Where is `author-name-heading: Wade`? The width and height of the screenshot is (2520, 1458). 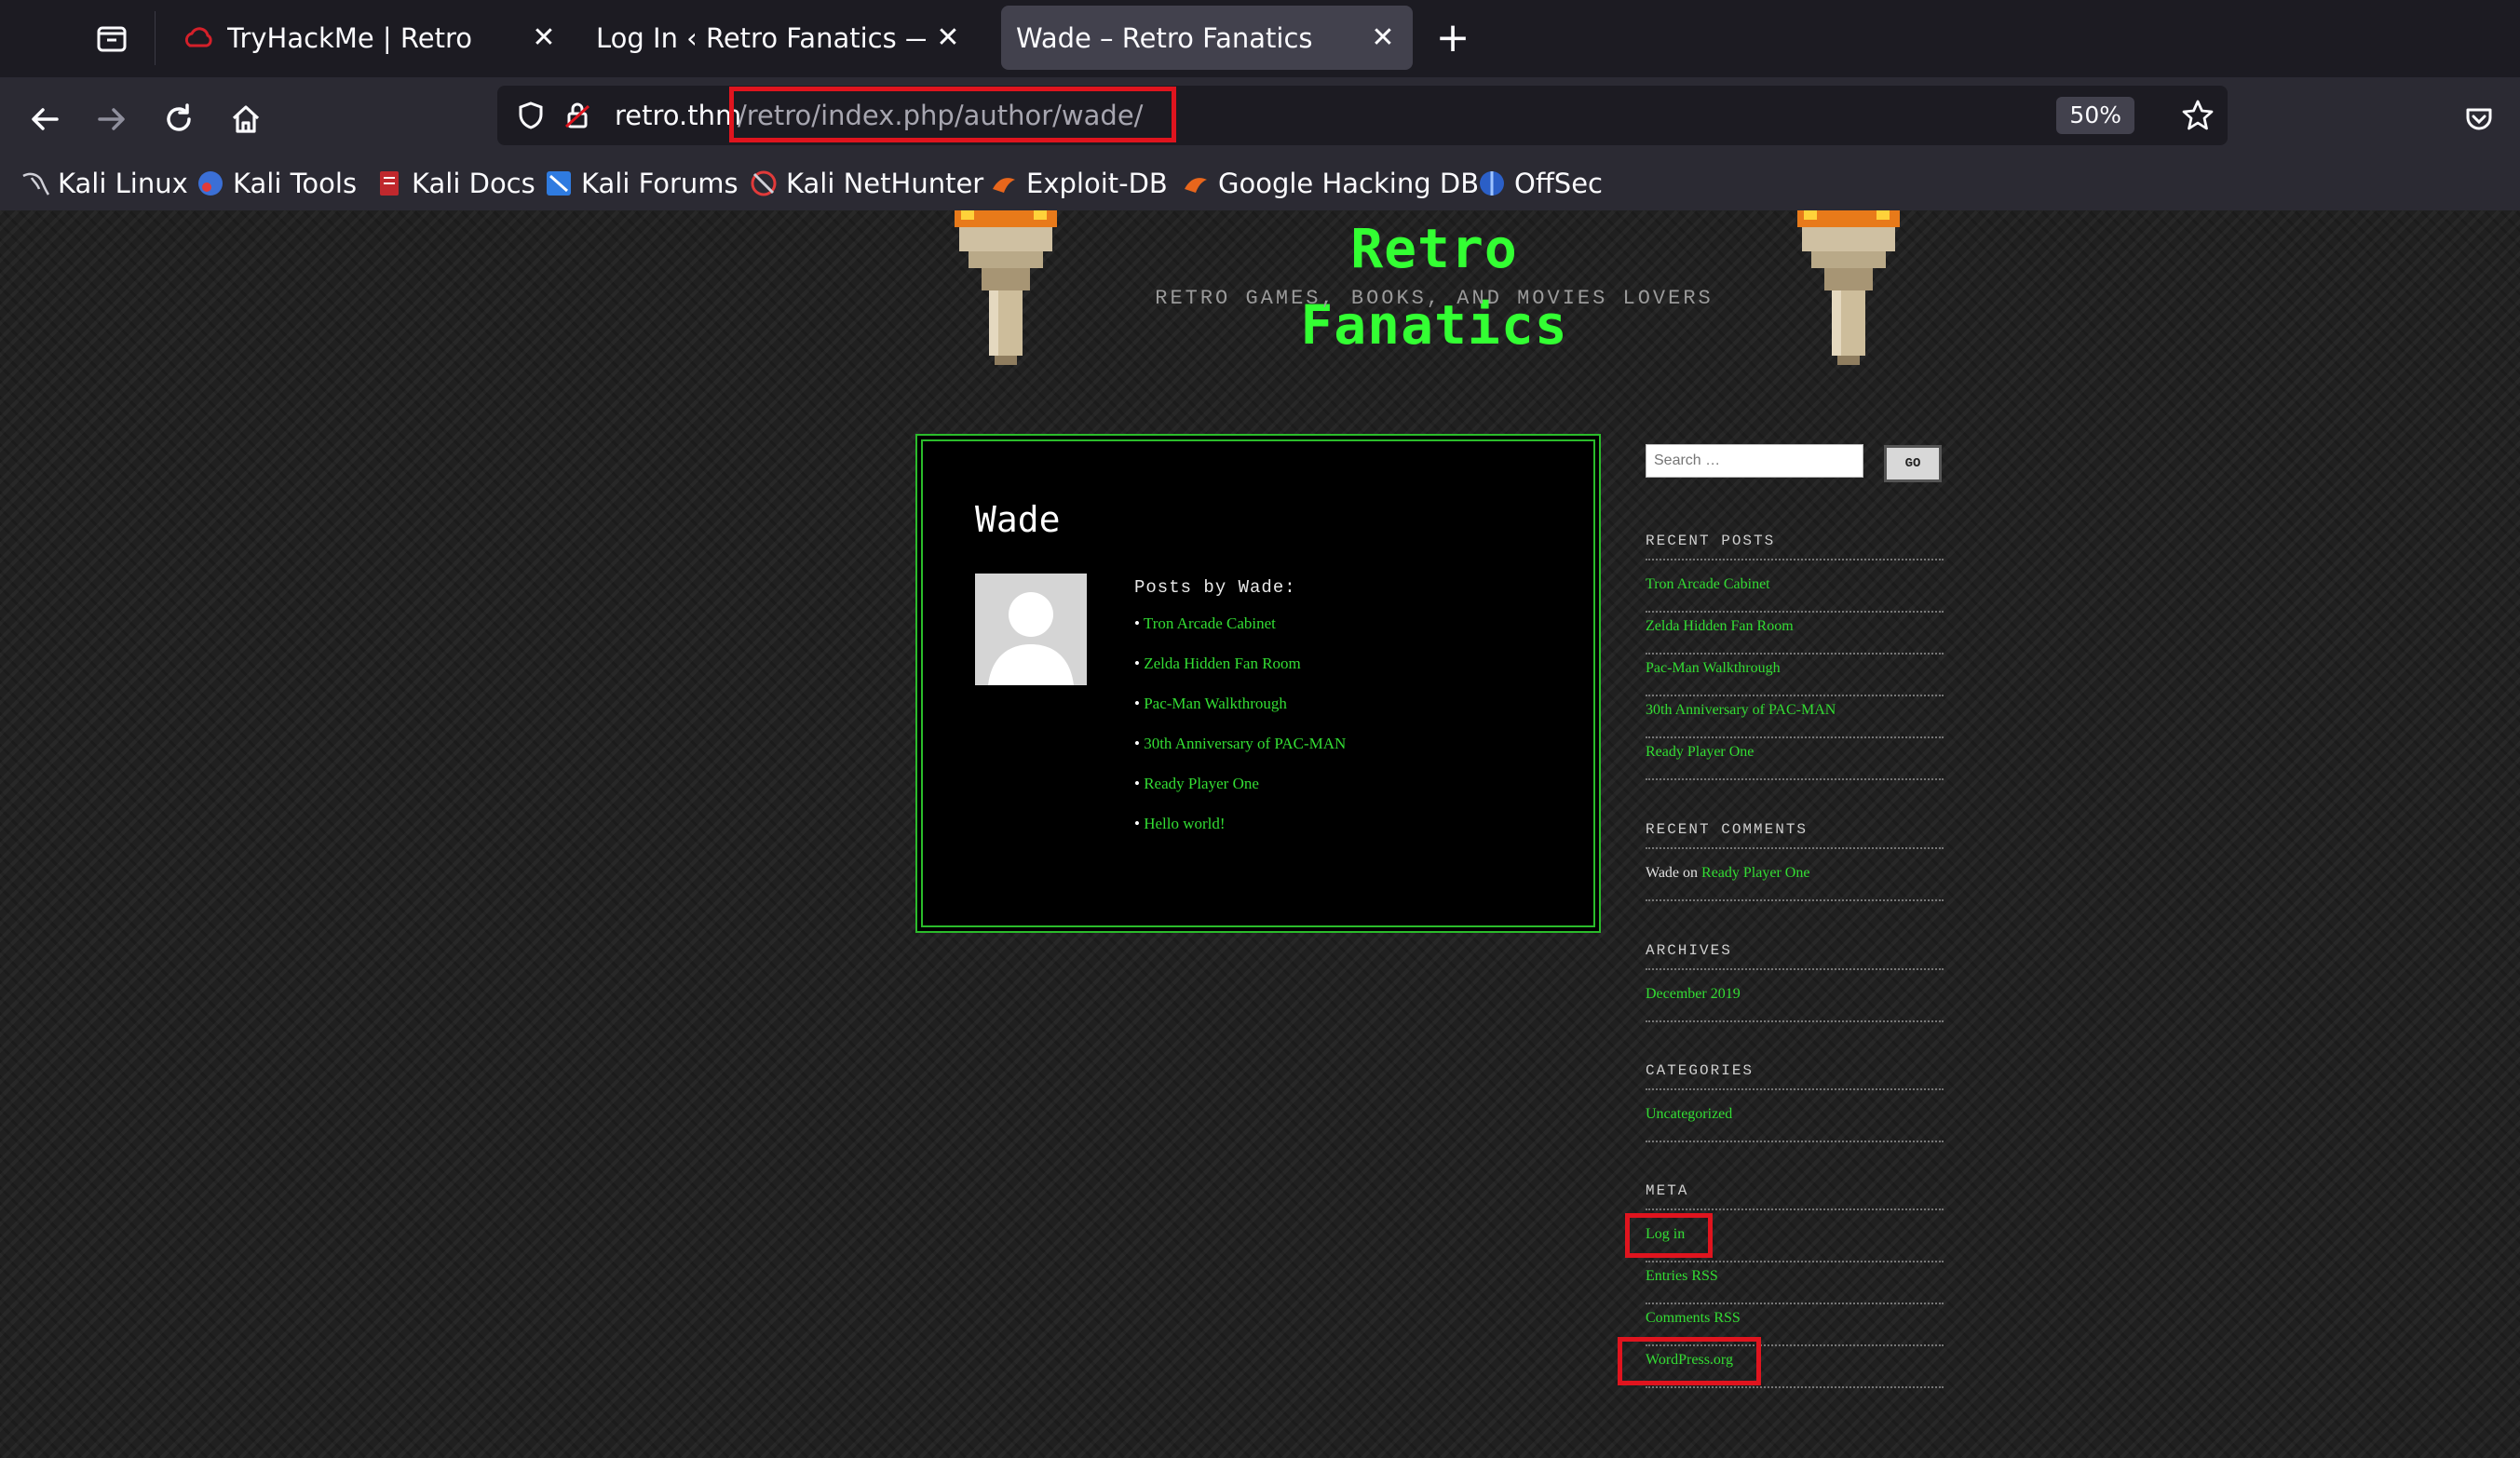
author-name-heading: Wade is located at coordinates (1018, 519).